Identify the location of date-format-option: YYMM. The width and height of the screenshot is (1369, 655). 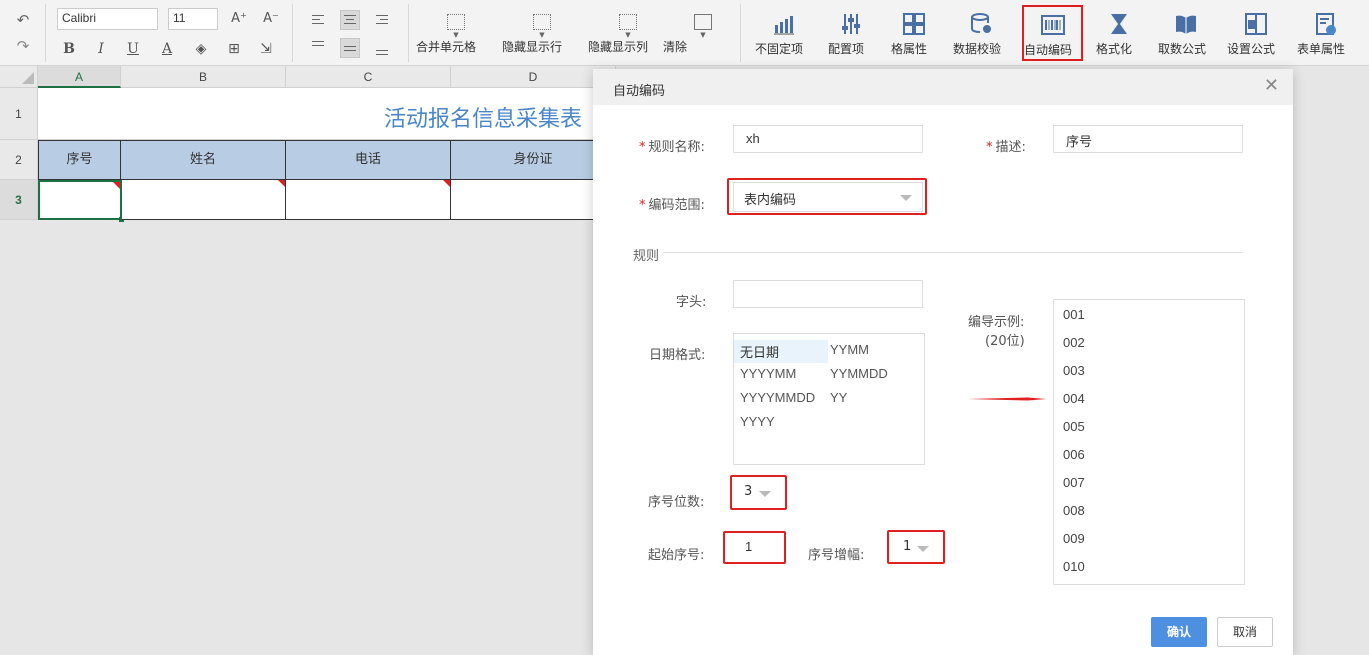
(849, 349).